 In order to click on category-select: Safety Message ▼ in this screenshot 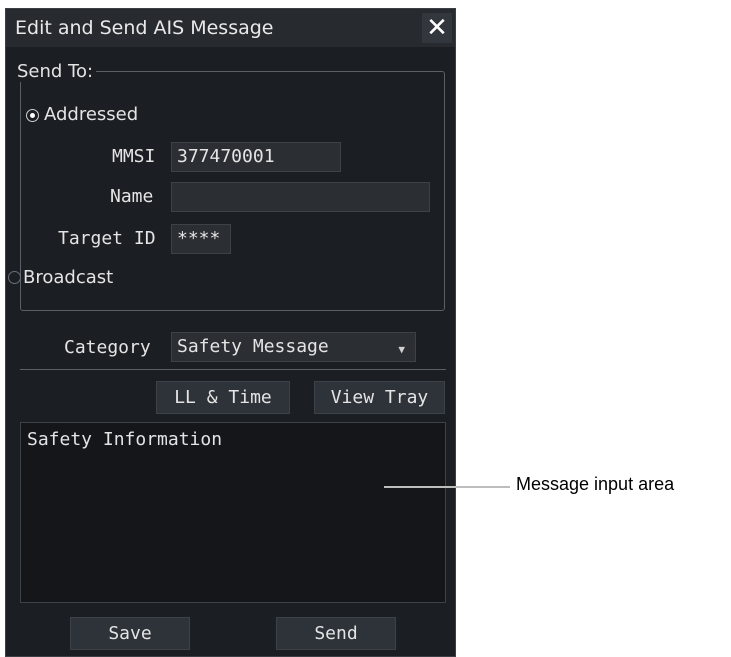, I will do `click(293, 347)`.